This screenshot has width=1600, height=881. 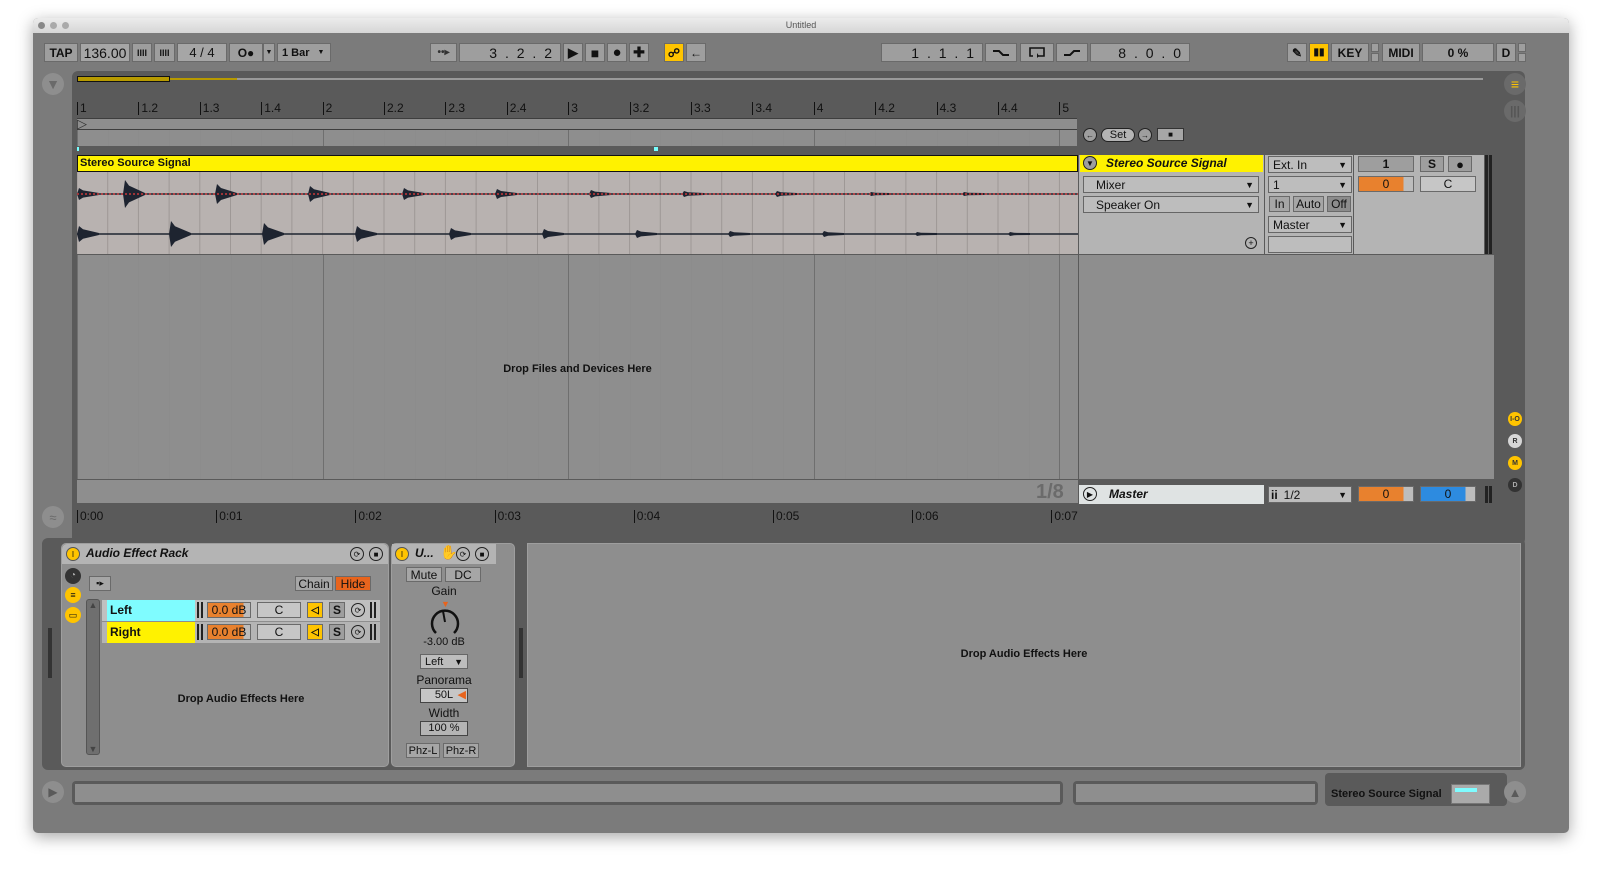 I want to click on punch-in-button, so click(x=1001, y=52).